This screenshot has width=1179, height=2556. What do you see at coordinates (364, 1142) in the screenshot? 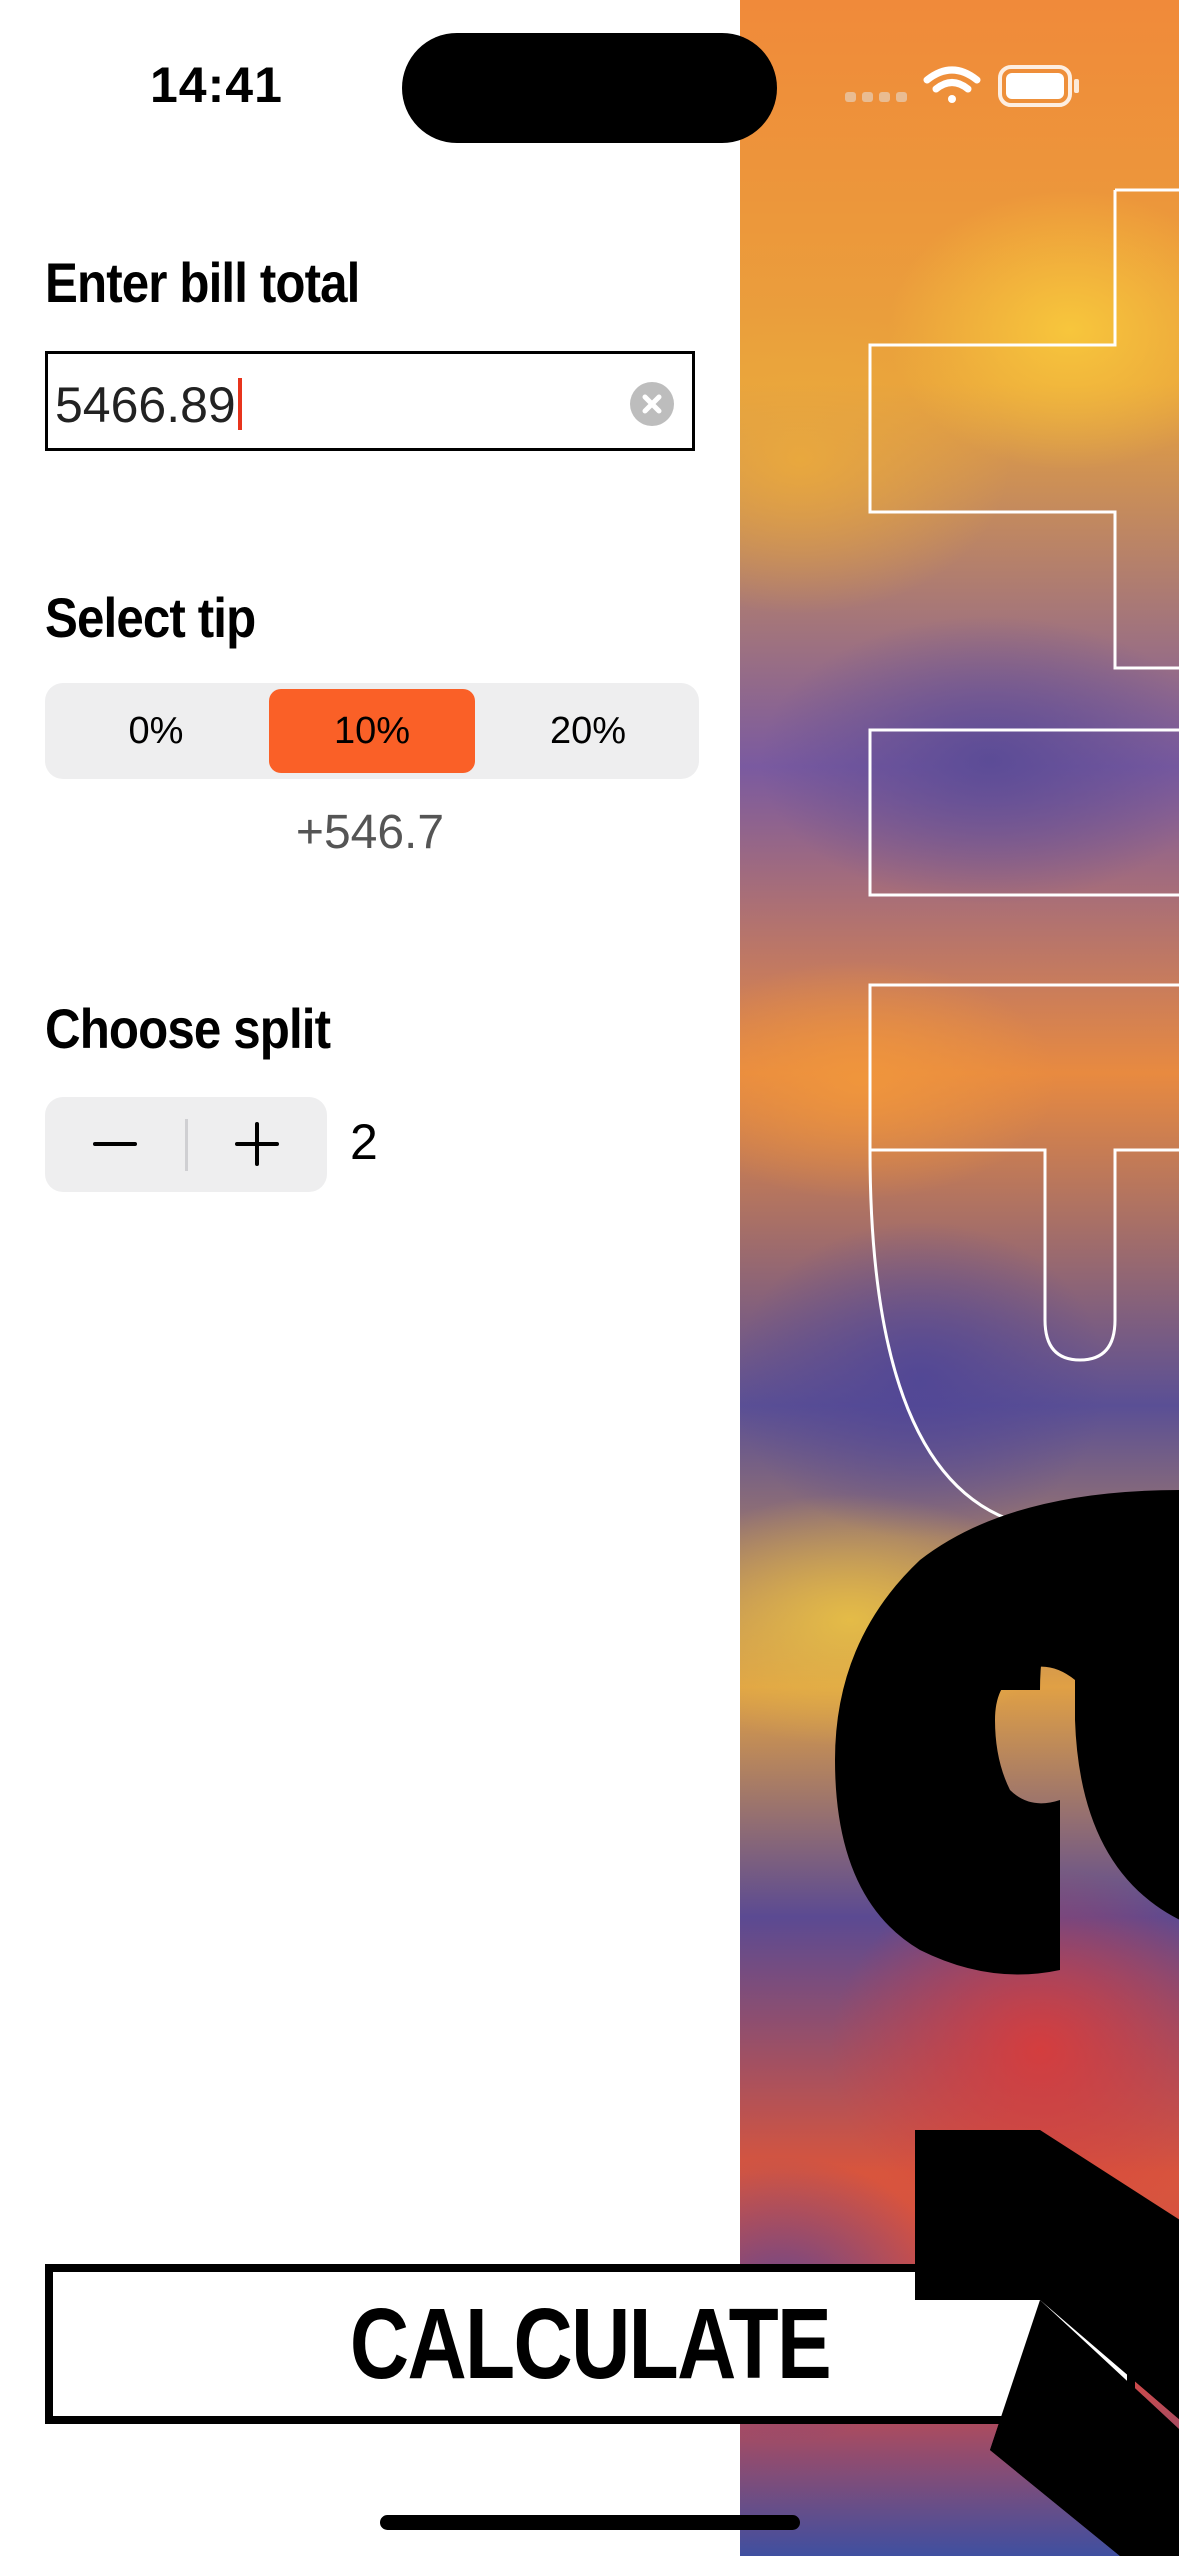
I see `split-count: 2` at bounding box center [364, 1142].